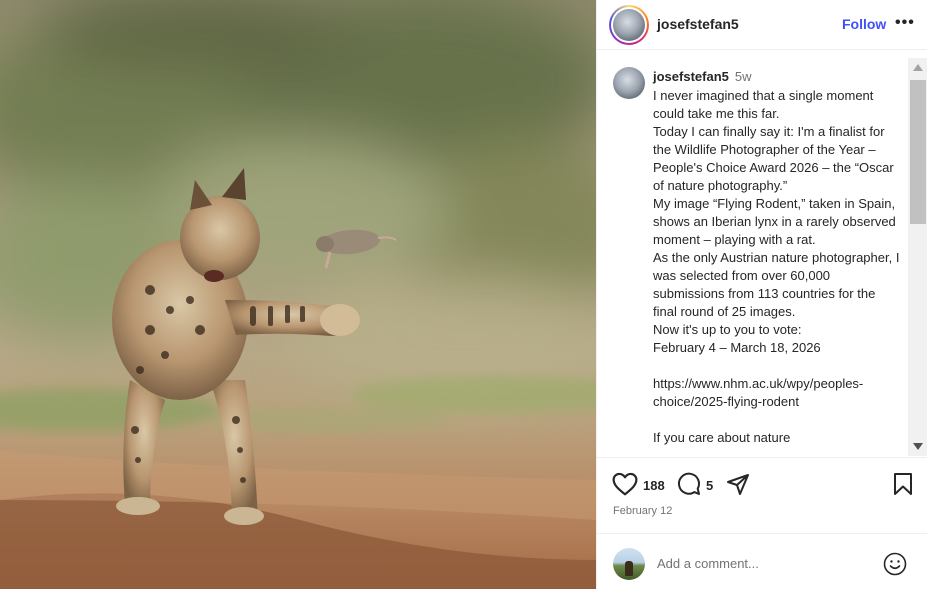  Describe the element at coordinates (917, 257) in the screenshot. I see `caption-scrollbar` at that location.